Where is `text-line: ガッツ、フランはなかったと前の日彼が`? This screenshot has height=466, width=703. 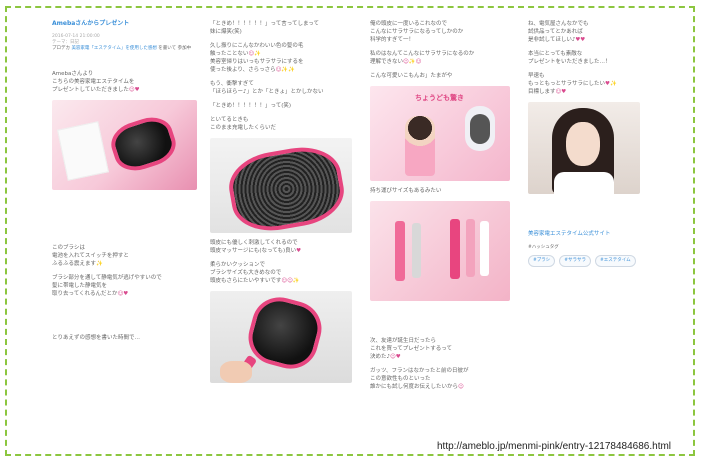 text-line: ガッツ、フランはなかったと前の日彼が is located at coordinates (419, 371).